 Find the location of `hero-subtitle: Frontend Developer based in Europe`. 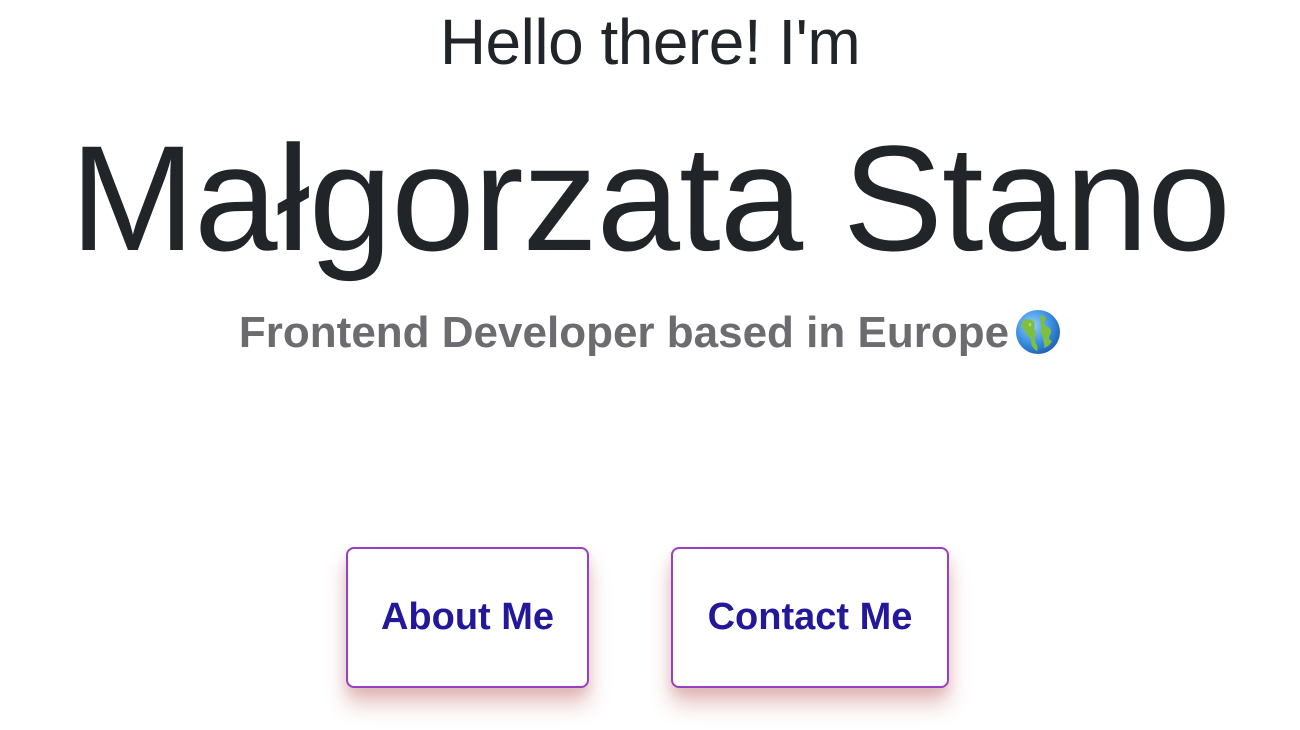

hero-subtitle: Frontend Developer based in Europe is located at coordinates (650, 333).